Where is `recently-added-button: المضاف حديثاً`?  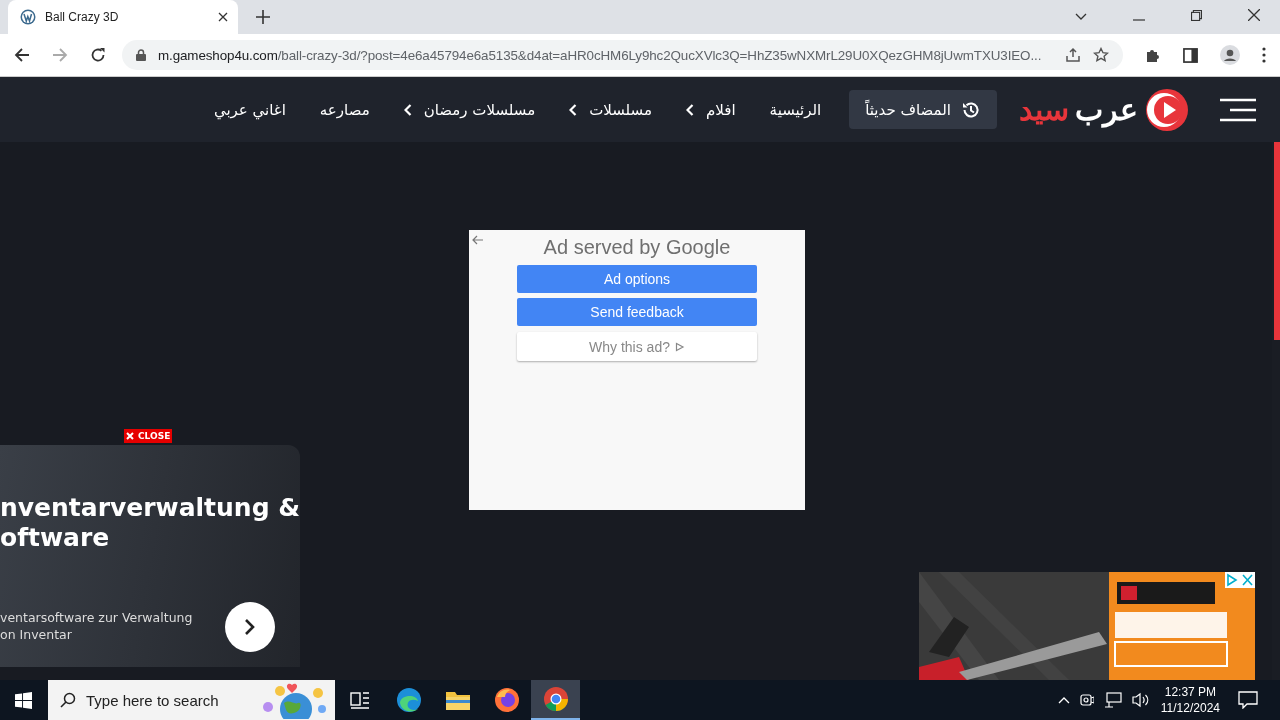 recently-added-button: المضاف حديثاً is located at coordinates (923, 109).